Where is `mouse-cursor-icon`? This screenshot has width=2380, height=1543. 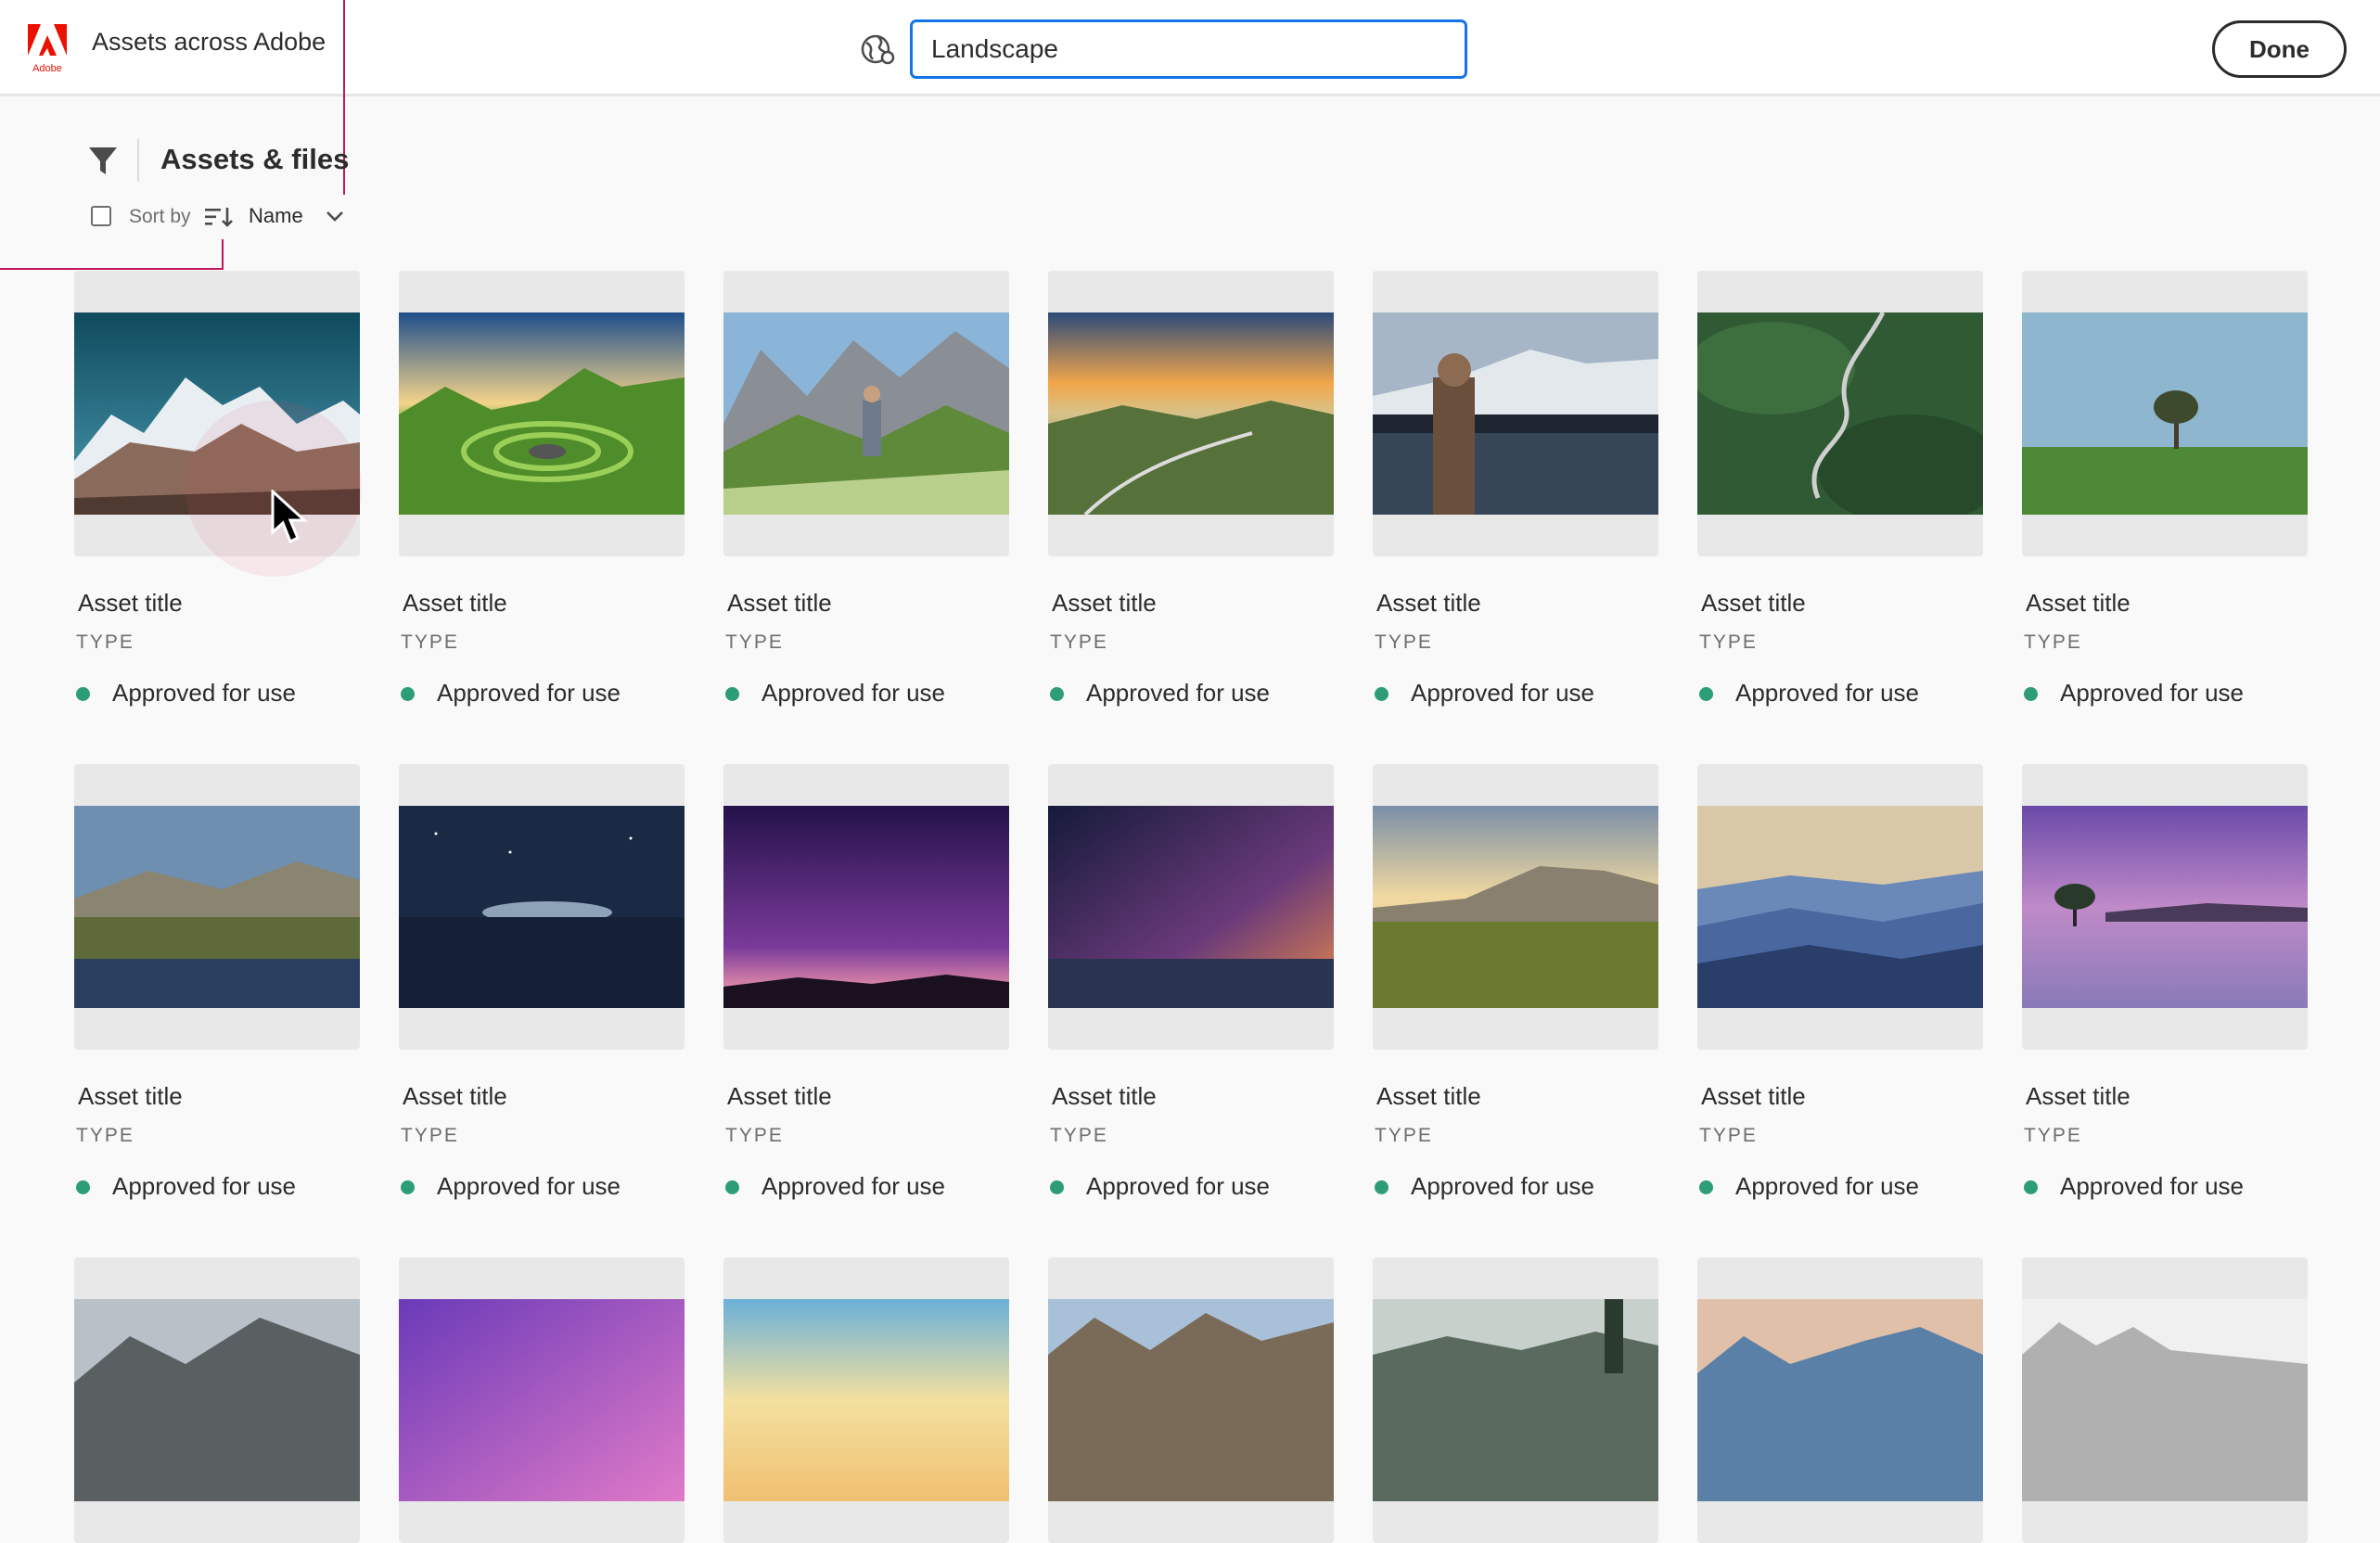
mouse-cursor-icon is located at coordinates (289, 517).